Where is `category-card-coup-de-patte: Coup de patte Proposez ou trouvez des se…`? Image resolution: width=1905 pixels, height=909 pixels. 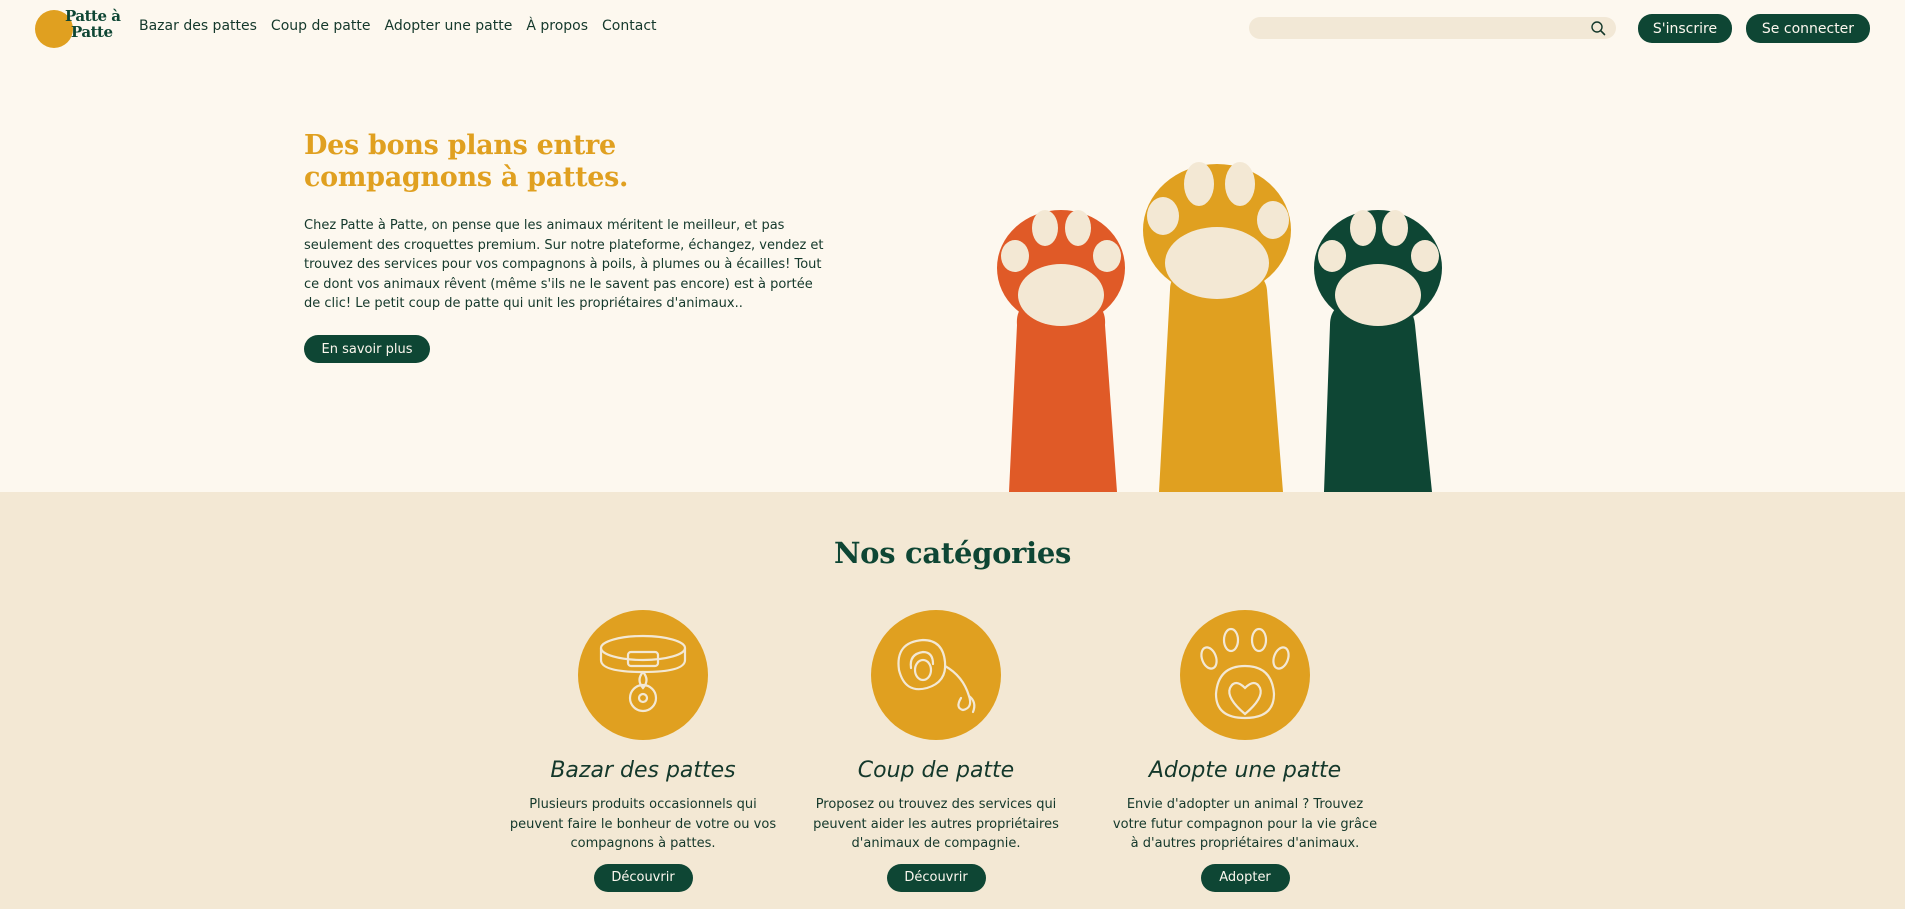
category-card-coup-de-patte: Coup de patte Proposez ou trouvez des se… is located at coordinates (936, 751).